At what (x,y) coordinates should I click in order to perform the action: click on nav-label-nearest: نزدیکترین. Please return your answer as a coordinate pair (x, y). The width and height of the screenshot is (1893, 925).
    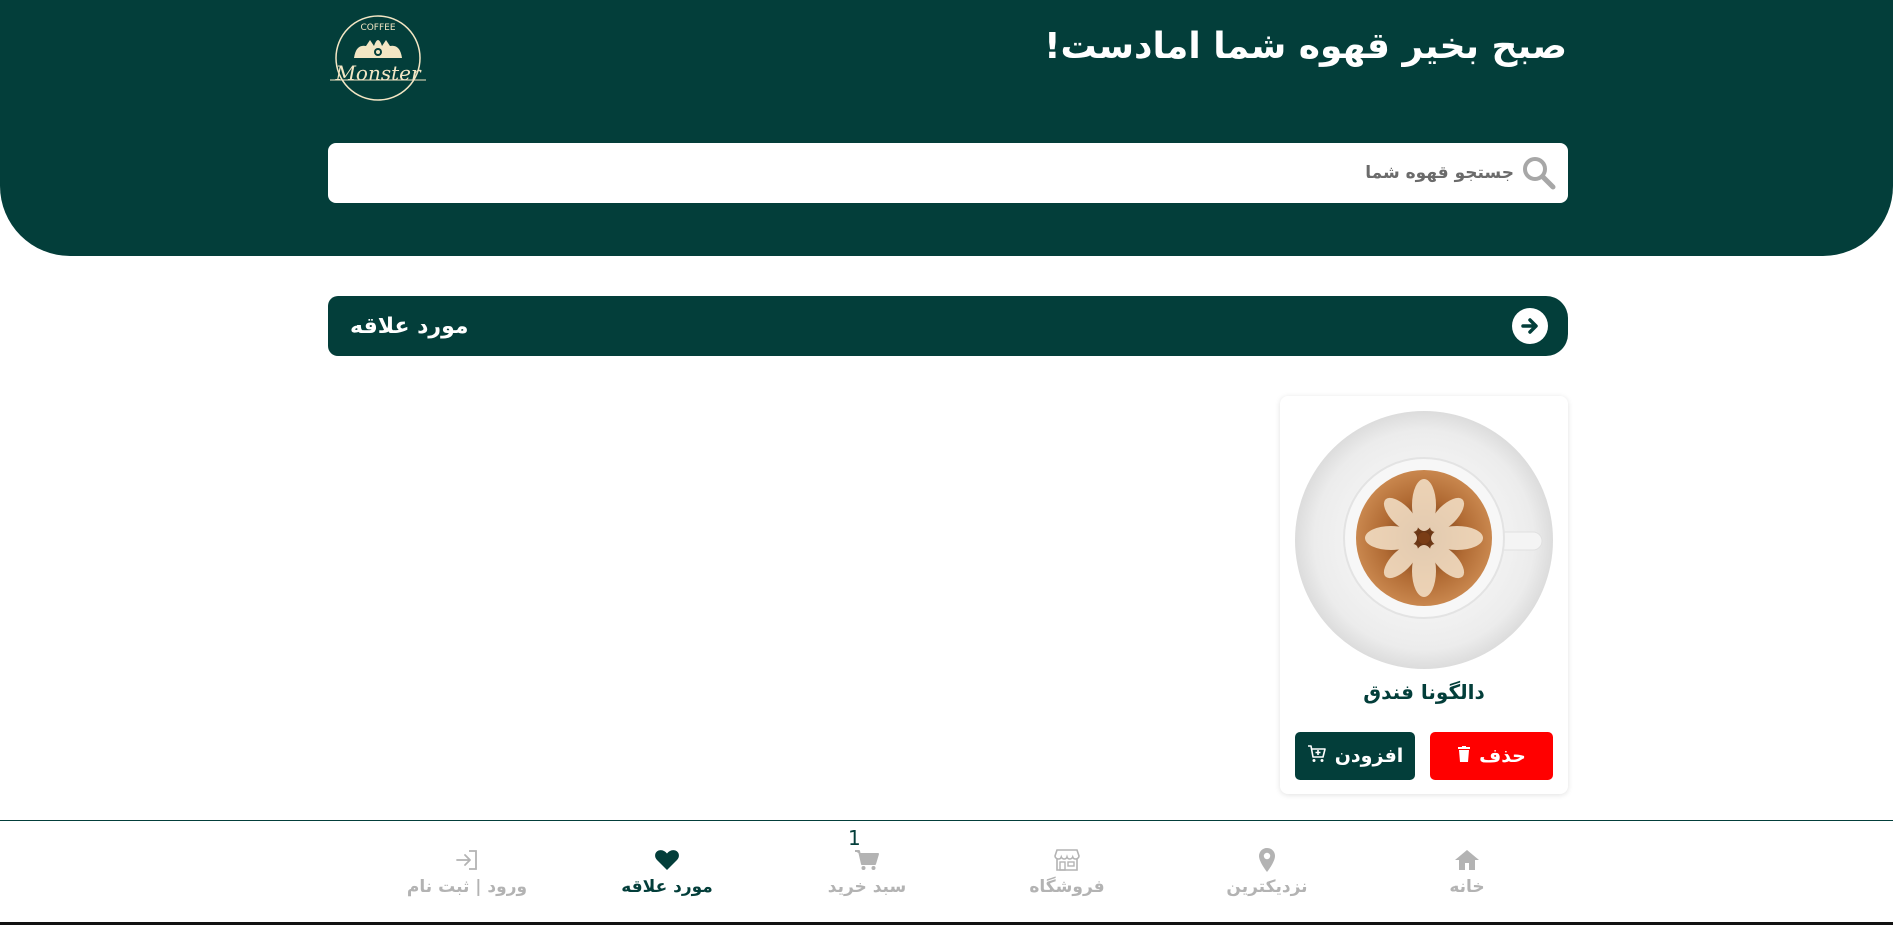
    Looking at the image, I should click on (1267, 887).